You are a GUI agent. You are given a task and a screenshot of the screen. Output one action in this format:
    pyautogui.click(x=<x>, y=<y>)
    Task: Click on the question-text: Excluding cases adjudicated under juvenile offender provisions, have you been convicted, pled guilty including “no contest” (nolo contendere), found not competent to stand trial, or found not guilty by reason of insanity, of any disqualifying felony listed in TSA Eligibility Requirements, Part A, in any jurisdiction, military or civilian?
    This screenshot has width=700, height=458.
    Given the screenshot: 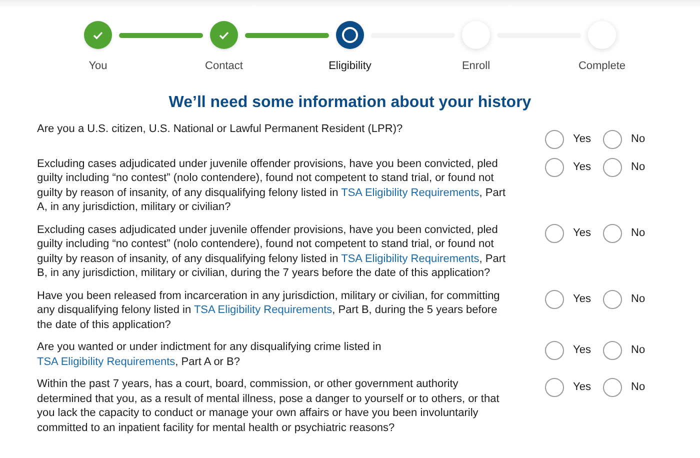 What is the action you would take?
    pyautogui.click(x=272, y=185)
    